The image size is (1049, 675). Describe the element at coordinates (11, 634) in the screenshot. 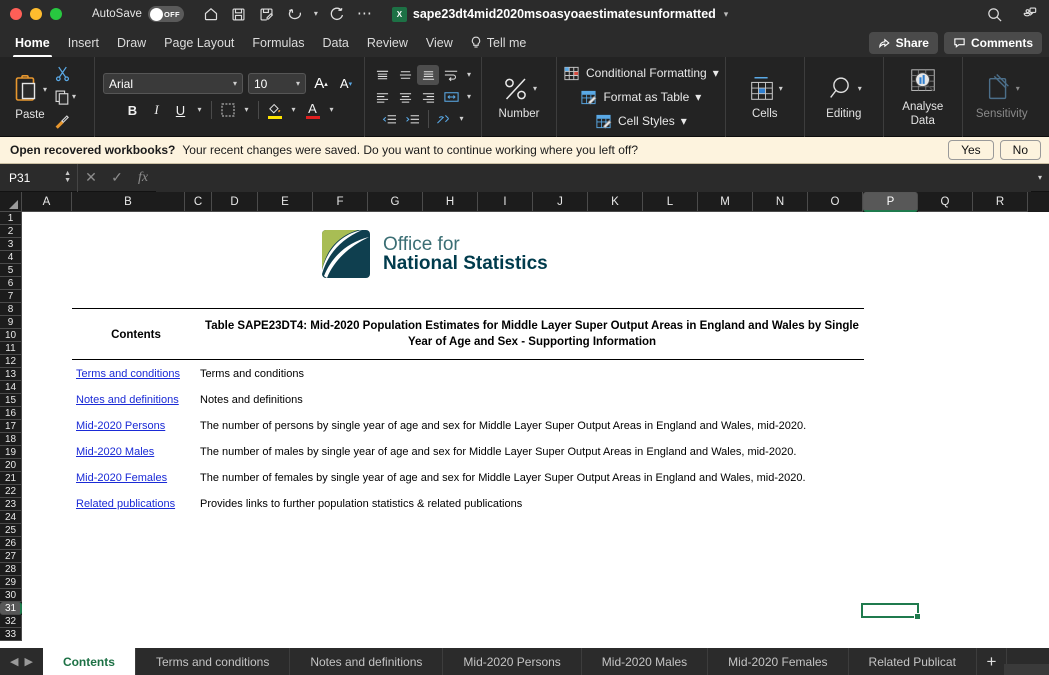

I see `row-header: 33` at that location.